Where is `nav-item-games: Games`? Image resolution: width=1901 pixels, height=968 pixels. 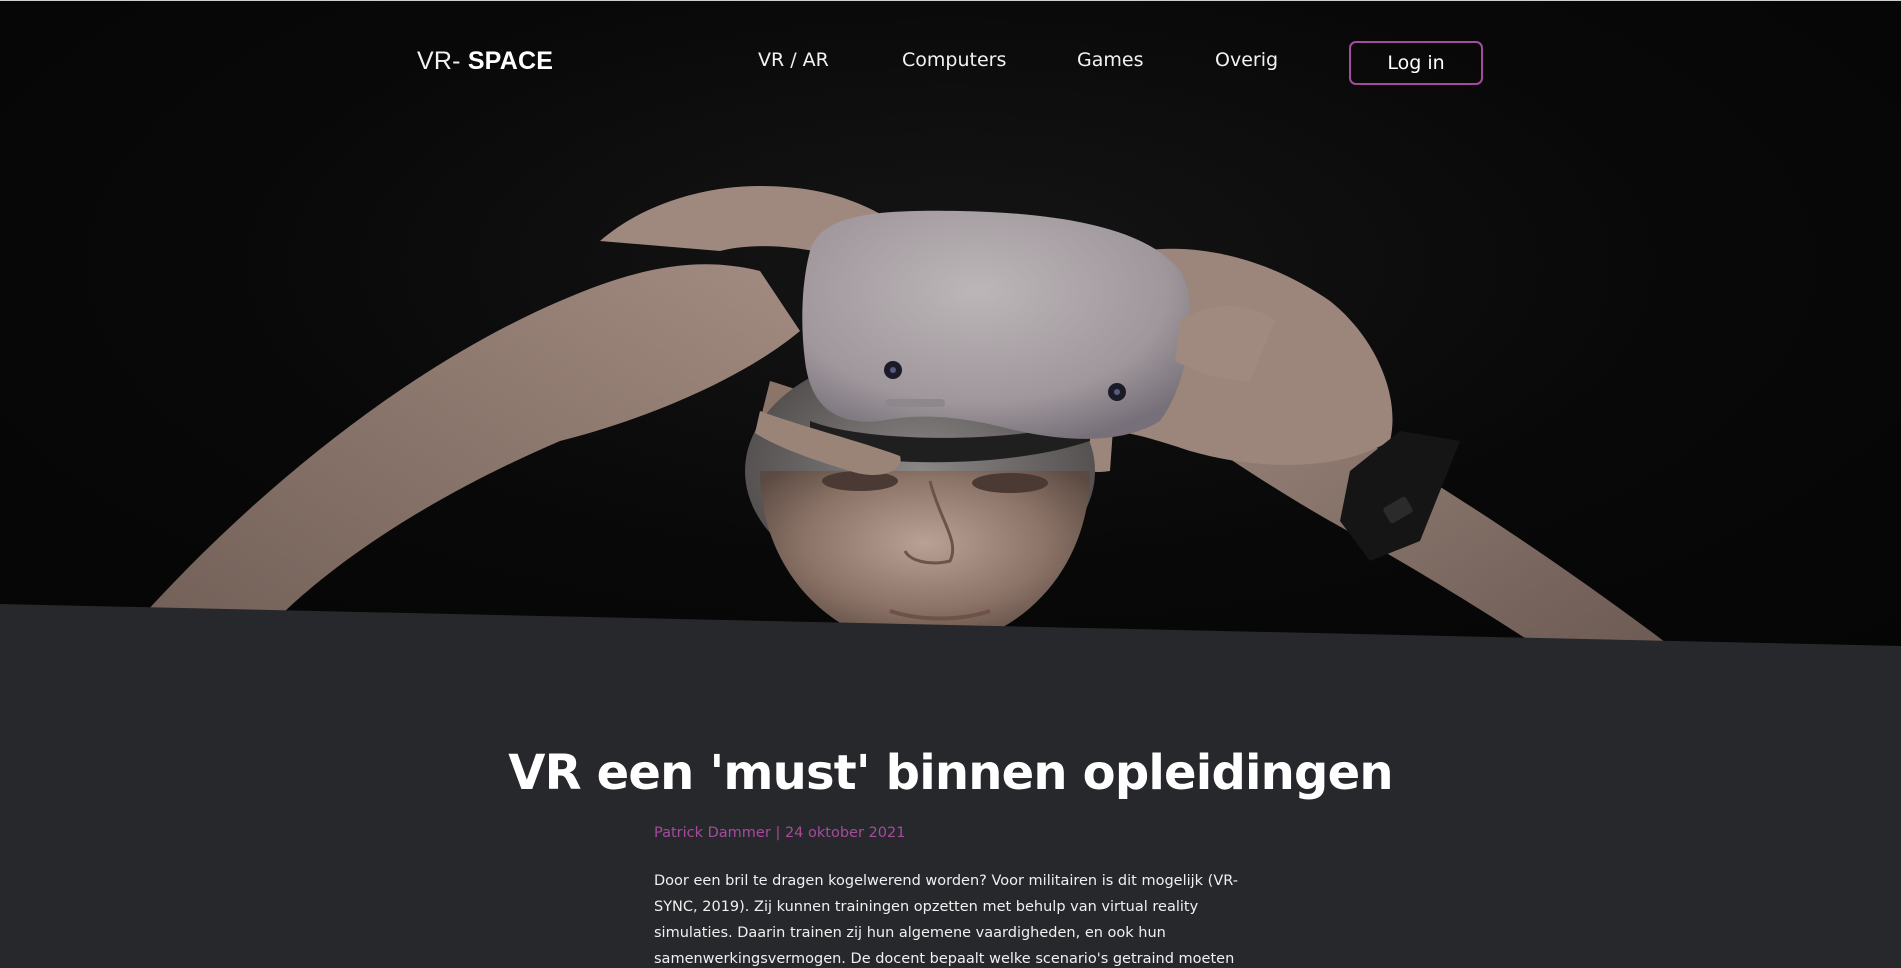 nav-item-games: Games is located at coordinates (1110, 60).